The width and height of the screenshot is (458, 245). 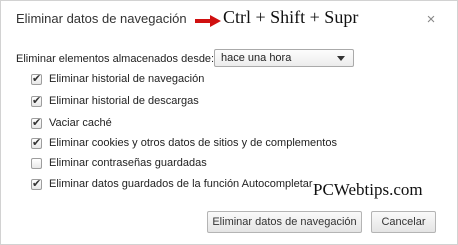 I want to click on keyboard-shortcut-annotation: Ctrl + Shift + Supr, so click(x=291, y=17).